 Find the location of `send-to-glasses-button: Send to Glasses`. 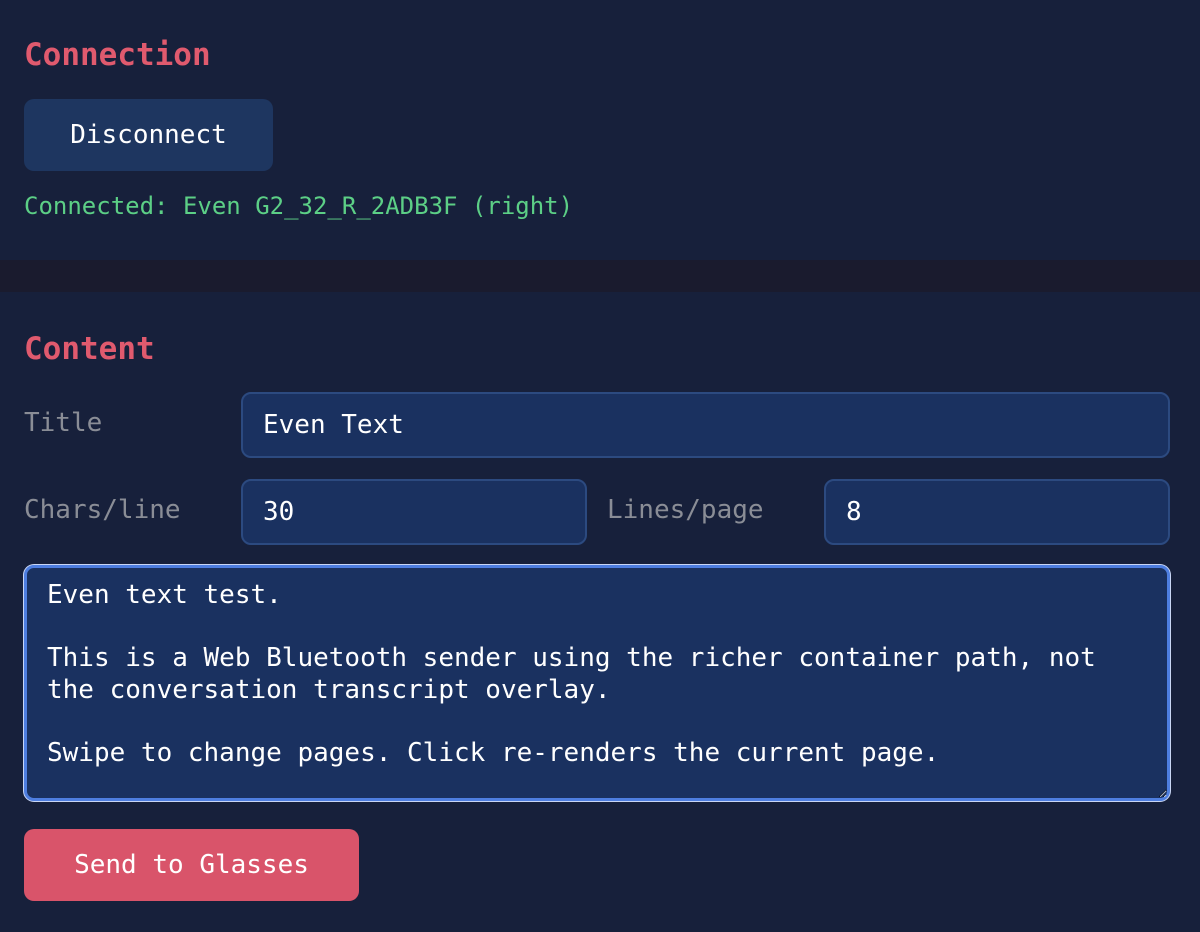

send-to-glasses-button: Send to Glasses is located at coordinates (191, 865).